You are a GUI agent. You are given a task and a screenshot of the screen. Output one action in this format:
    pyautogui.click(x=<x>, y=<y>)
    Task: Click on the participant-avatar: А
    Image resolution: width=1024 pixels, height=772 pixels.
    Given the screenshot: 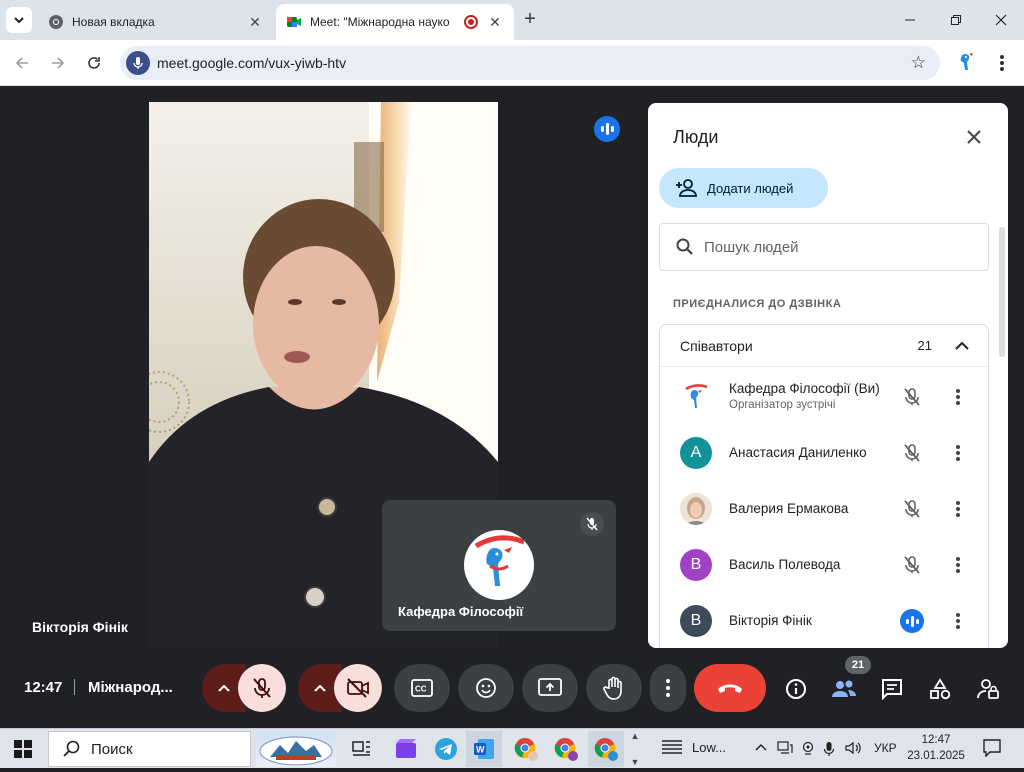 What is the action you would take?
    pyautogui.click(x=696, y=453)
    